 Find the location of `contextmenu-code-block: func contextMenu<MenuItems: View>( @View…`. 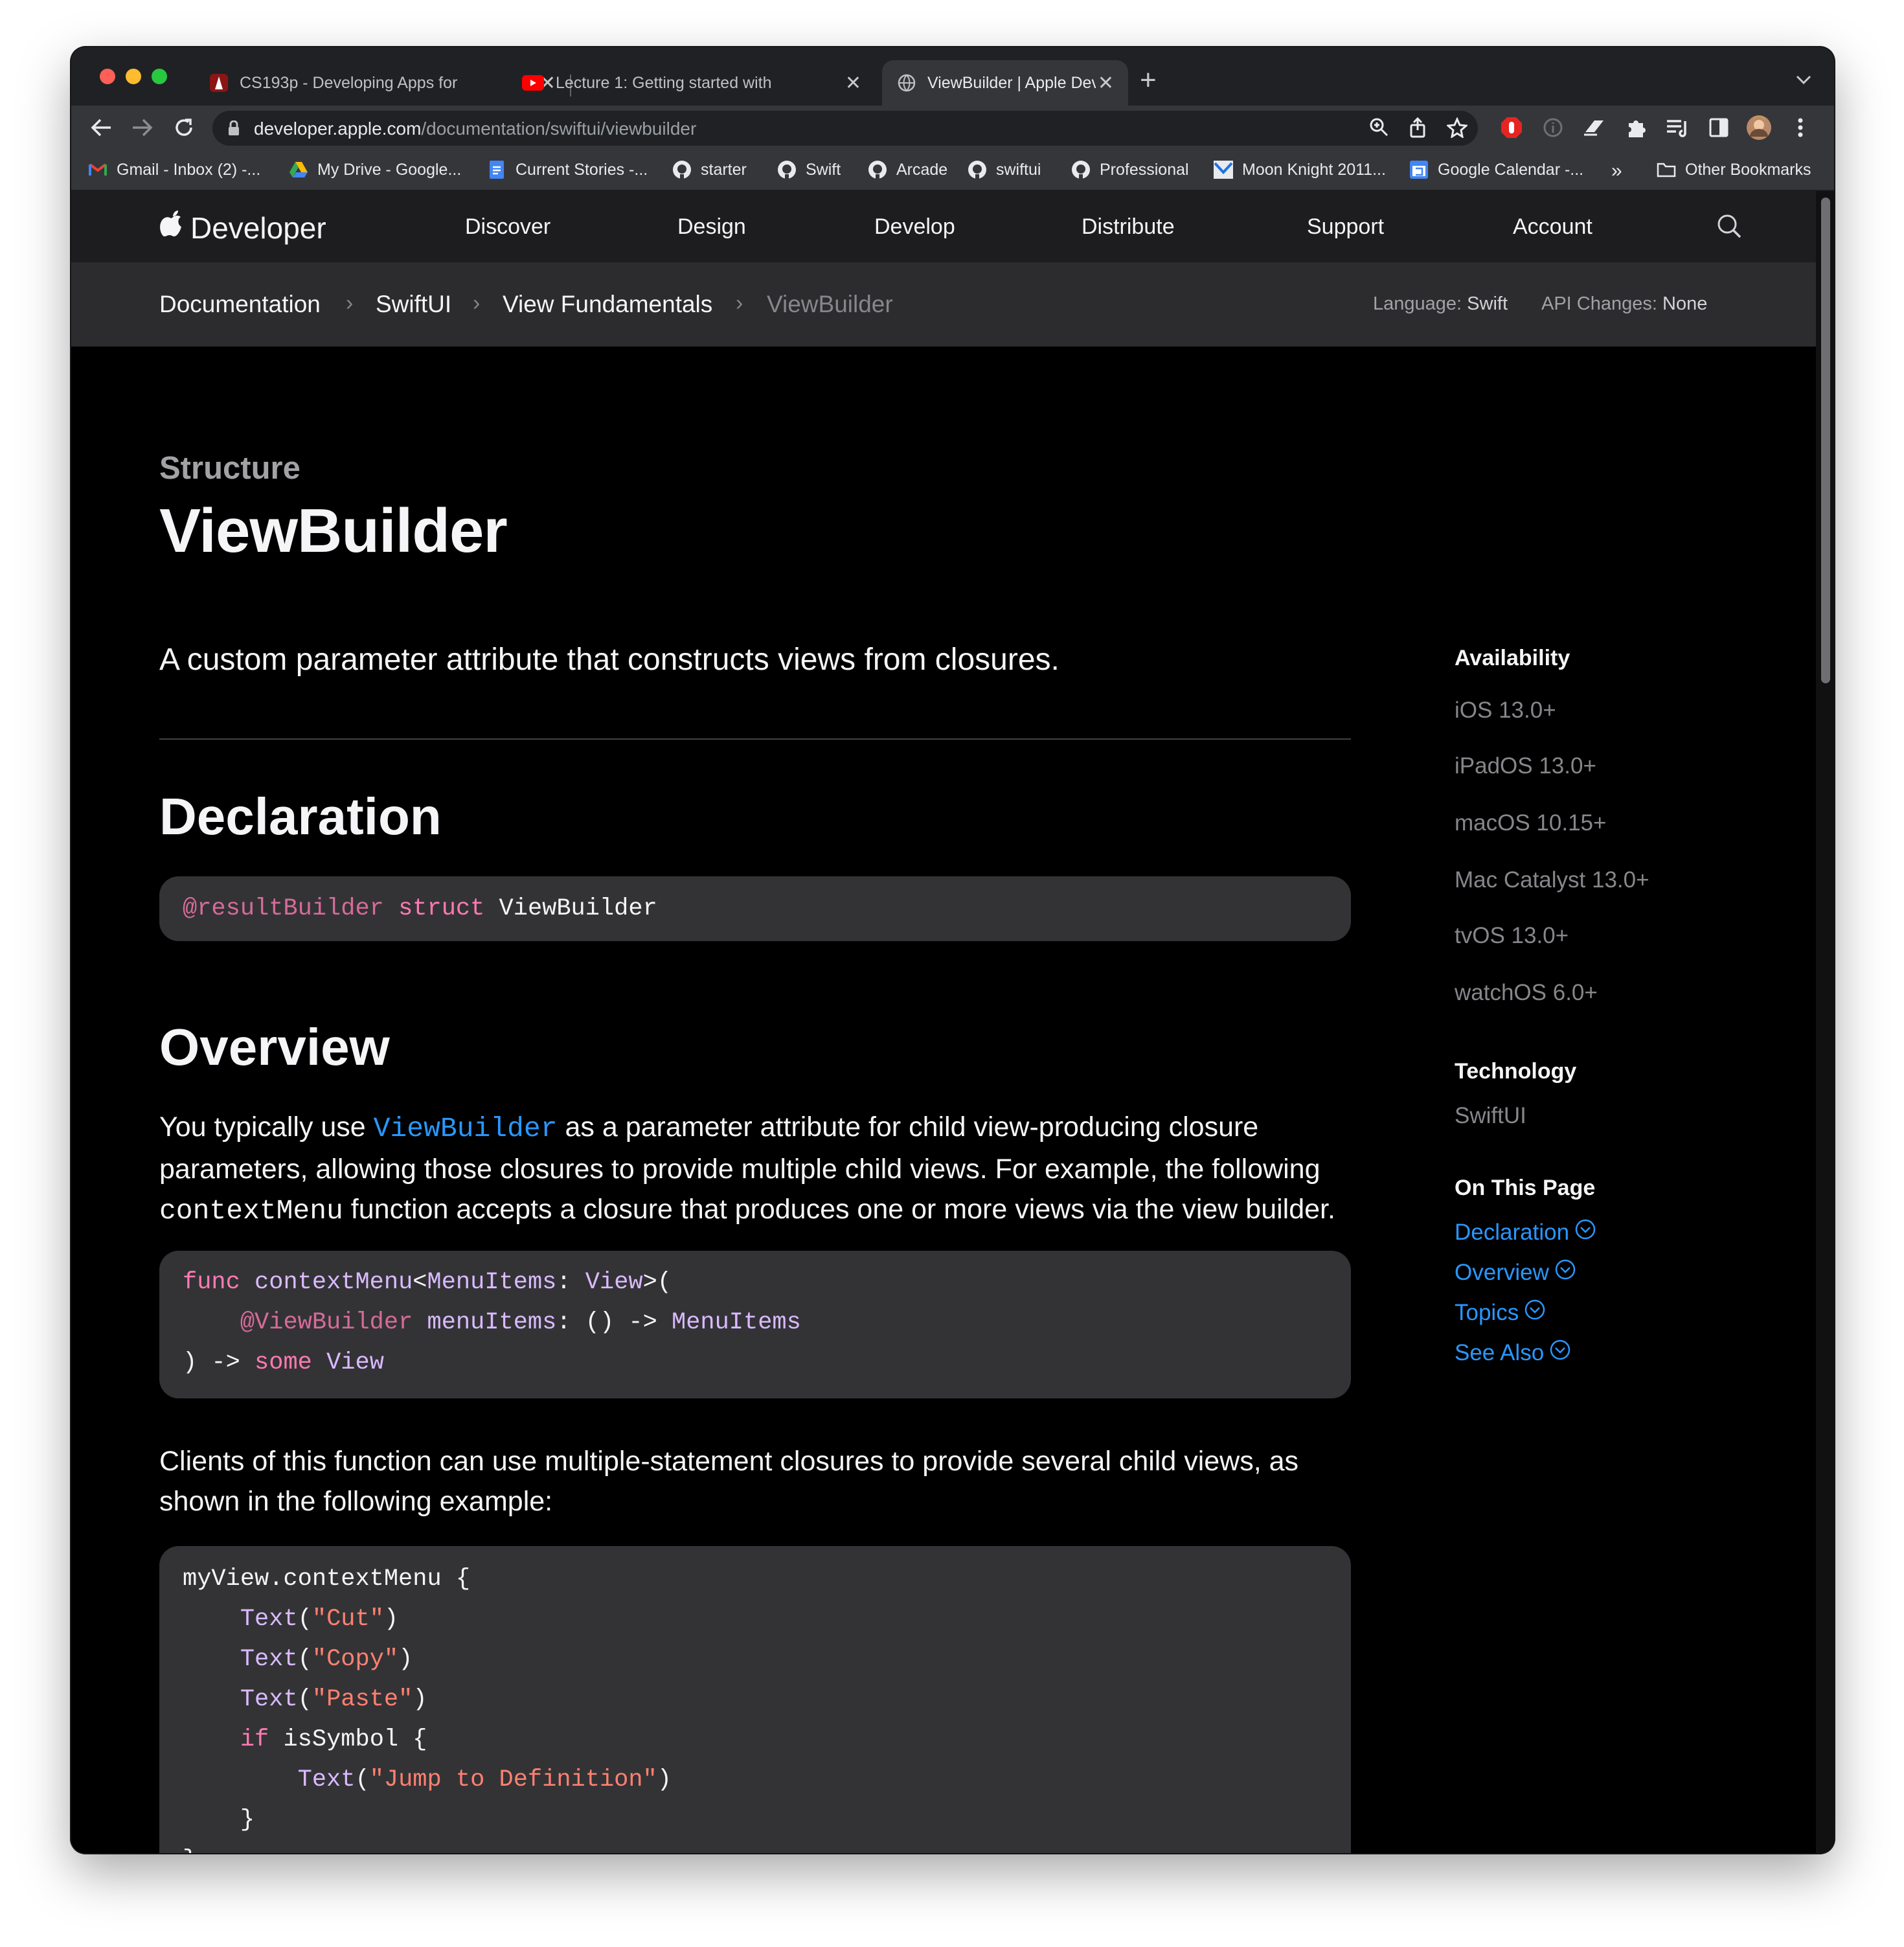

contextmenu-code-block: func contextMenu<MenuItems: View>( @View… is located at coordinates (755, 1324).